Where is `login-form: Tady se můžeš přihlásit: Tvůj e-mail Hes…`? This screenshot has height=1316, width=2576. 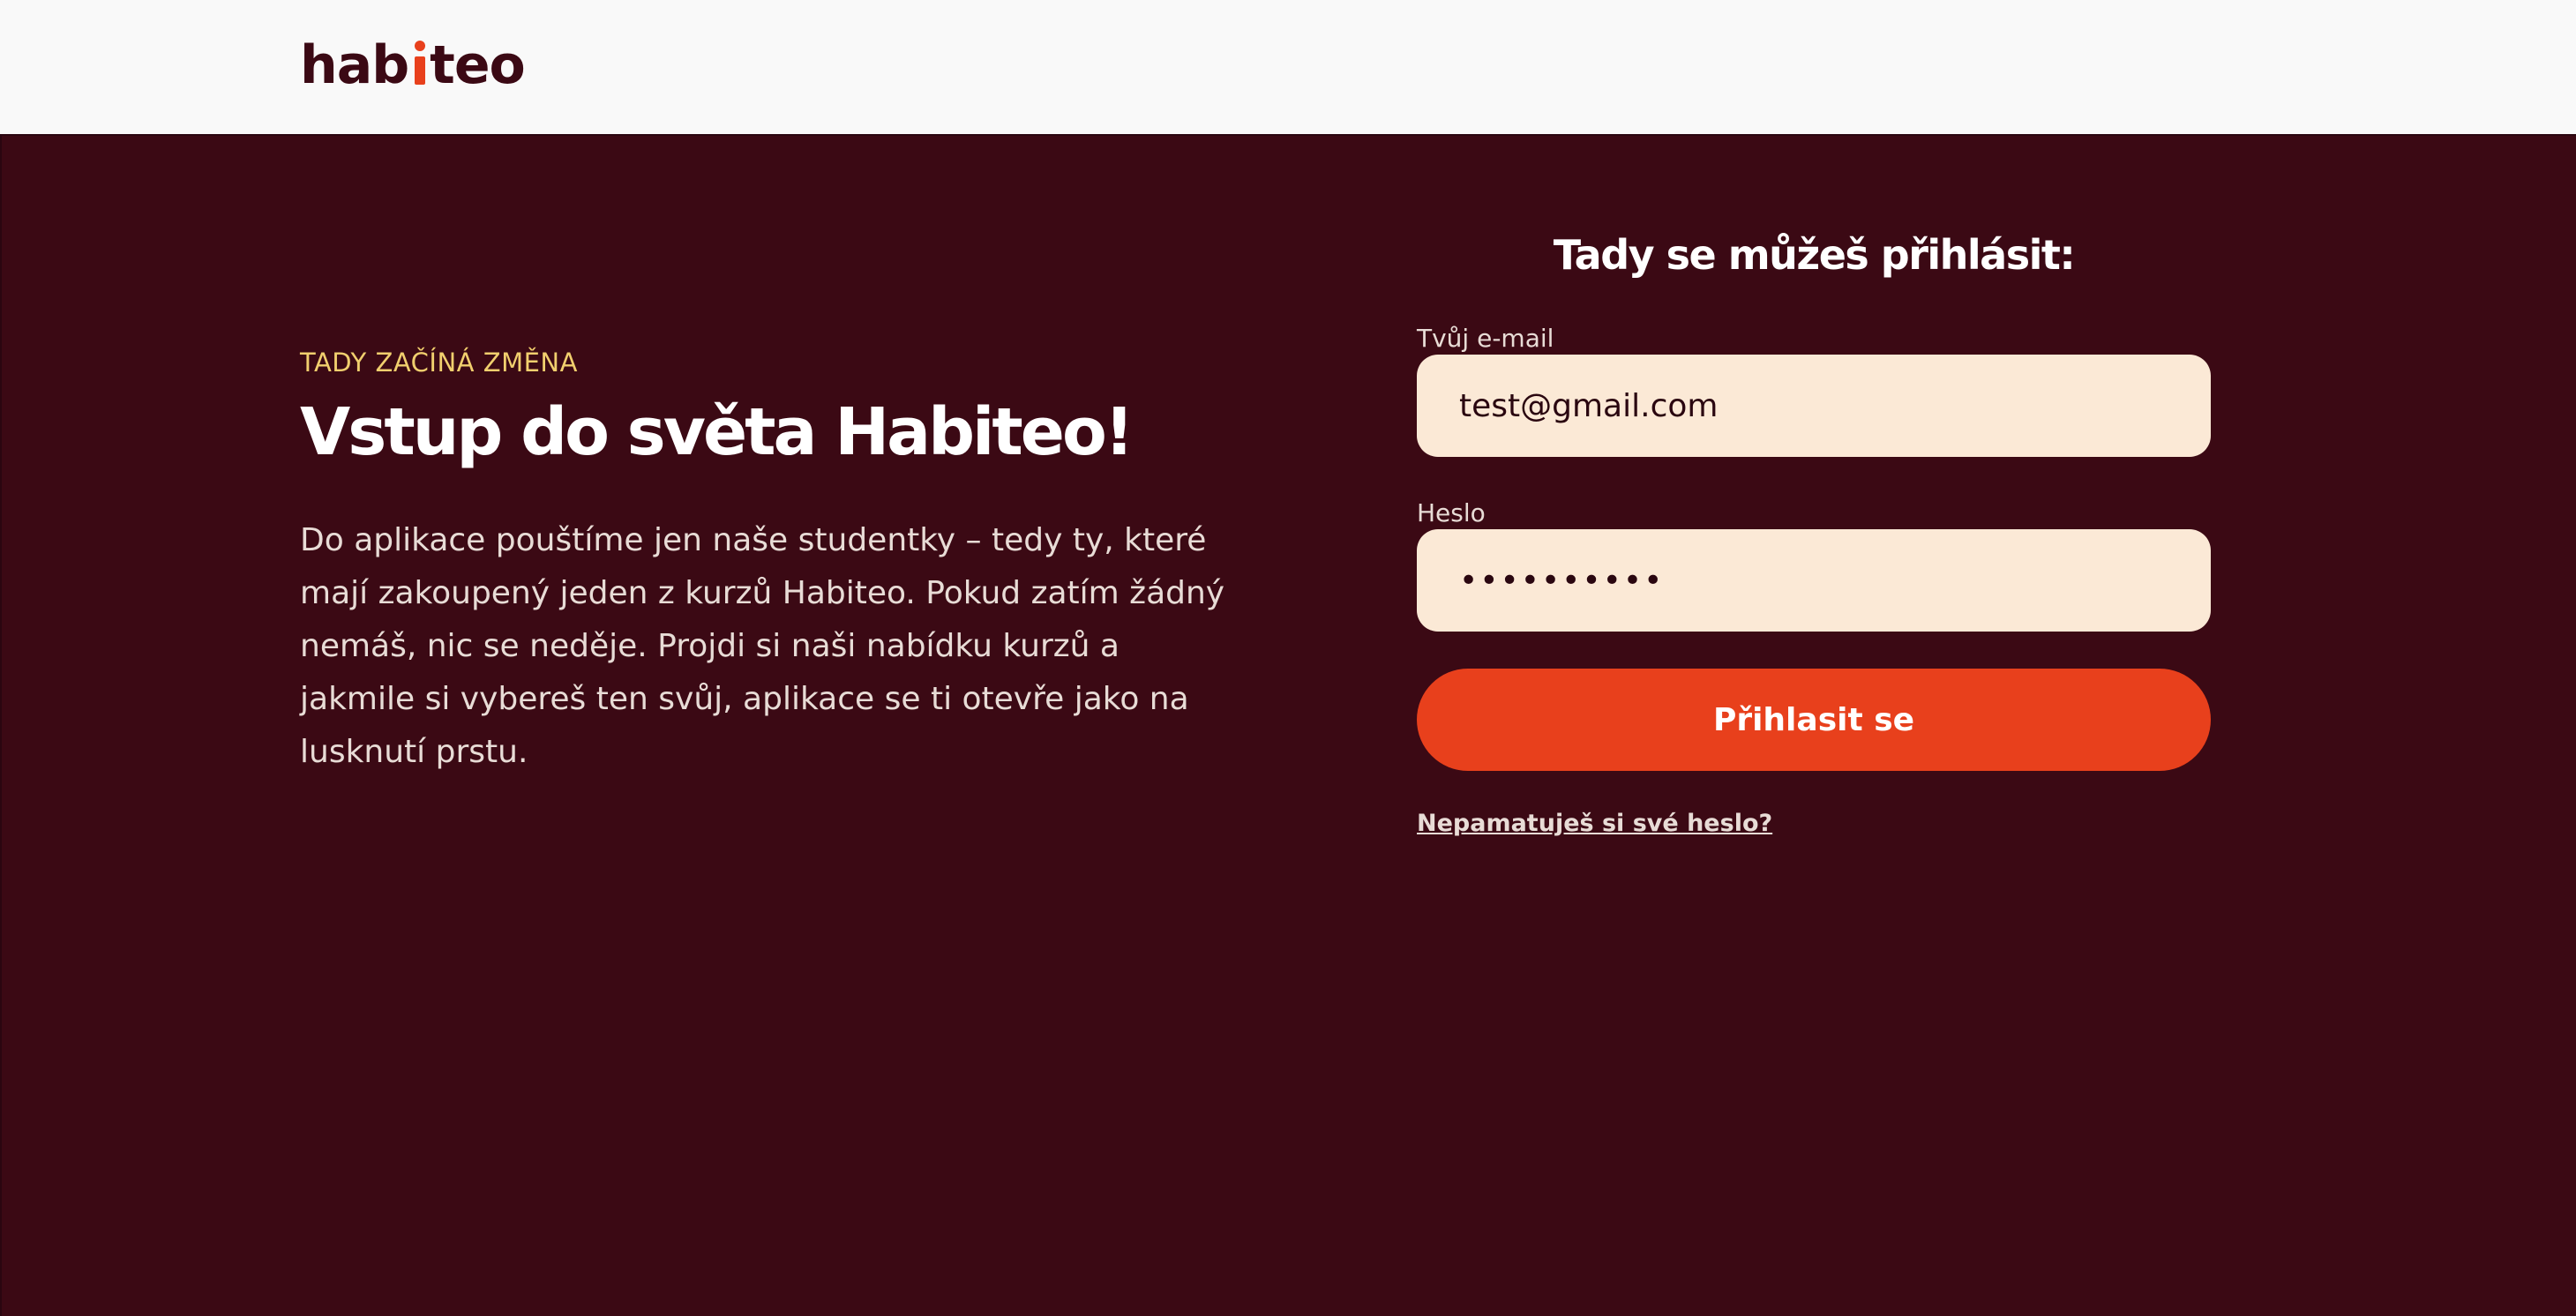
login-form: Tady se můžeš přihlásit: Tvůj e-mail Hes… is located at coordinates (1814, 530).